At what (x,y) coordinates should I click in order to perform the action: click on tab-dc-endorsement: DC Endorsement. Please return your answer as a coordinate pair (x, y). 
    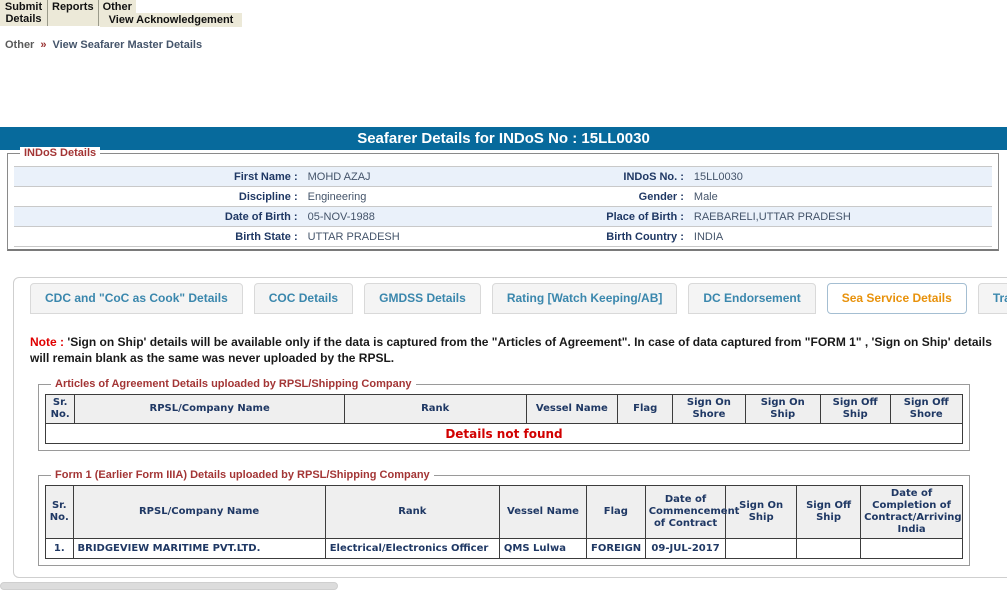
    Looking at the image, I should click on (752, 298).